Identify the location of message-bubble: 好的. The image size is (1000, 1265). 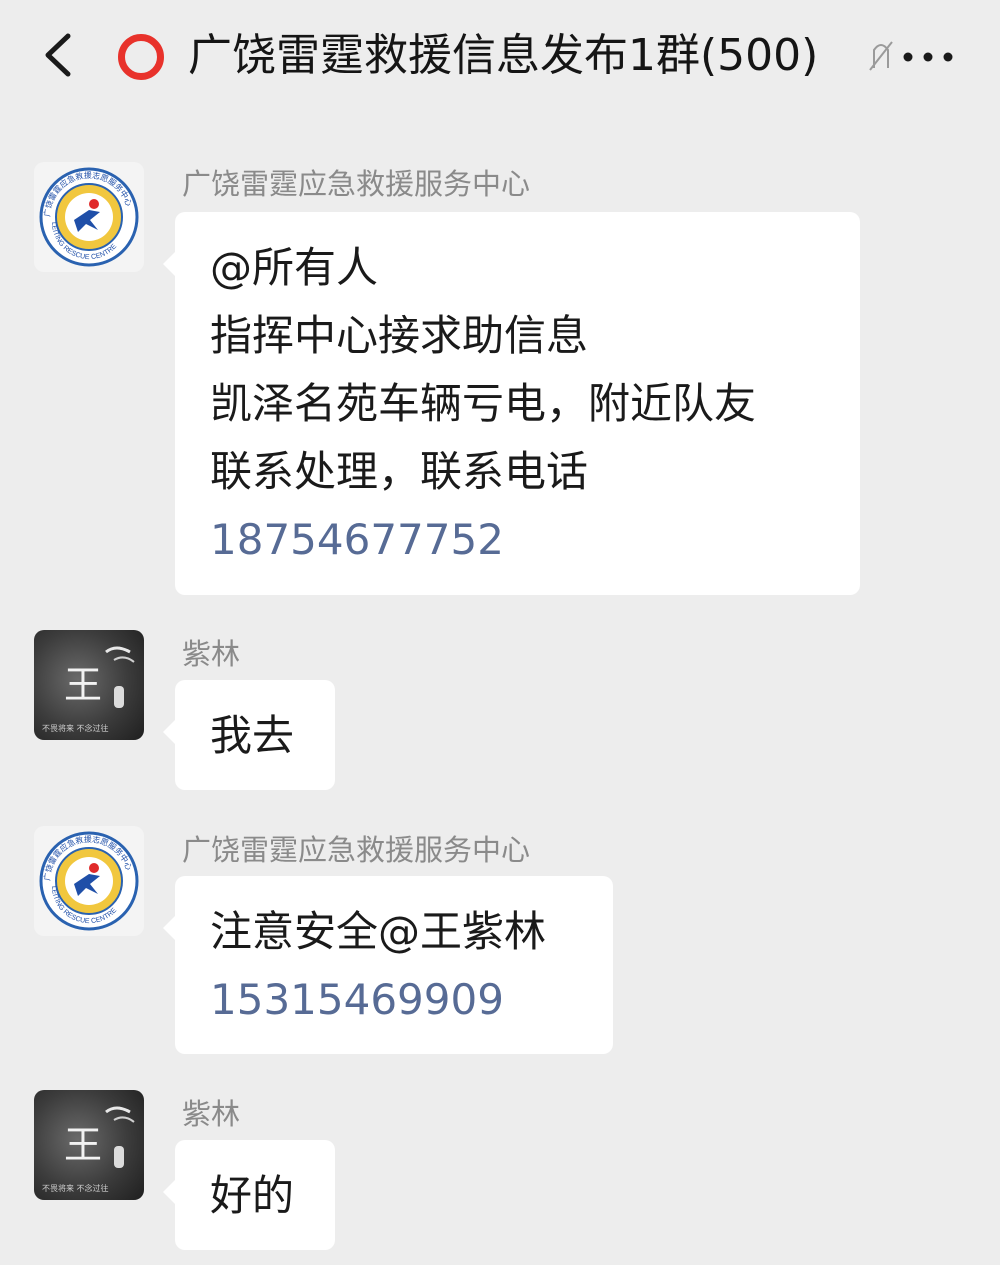
(249, 1195).